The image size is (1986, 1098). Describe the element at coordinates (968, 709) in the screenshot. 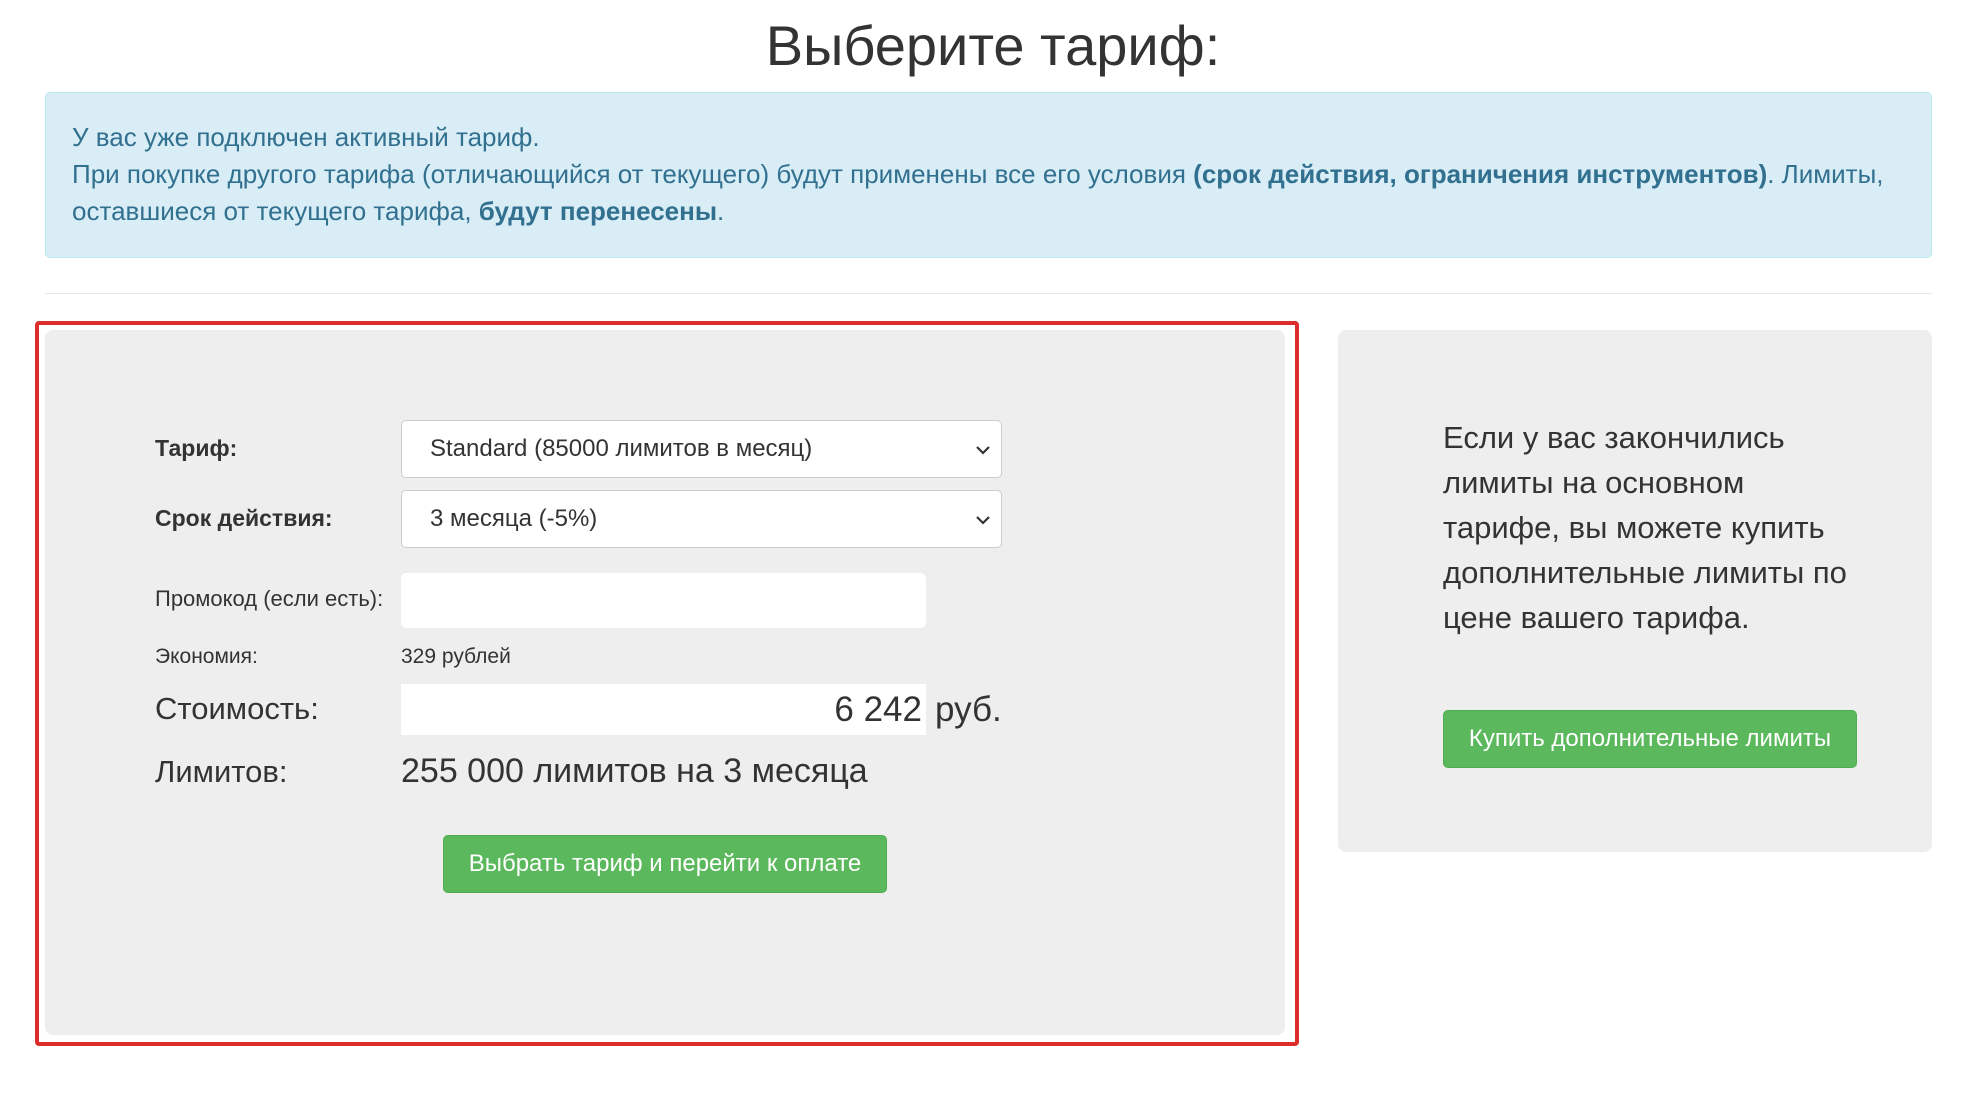

I see `cost-currency: руб.` at that location.